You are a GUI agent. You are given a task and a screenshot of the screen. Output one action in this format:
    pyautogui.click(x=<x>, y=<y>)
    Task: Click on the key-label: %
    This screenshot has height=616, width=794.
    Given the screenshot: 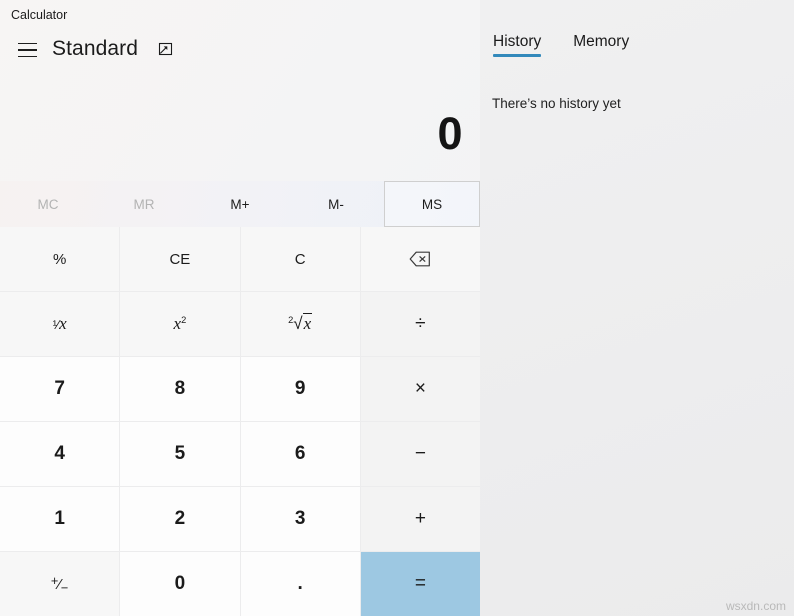 What is the action you would take?
    pyautogui.click(x=59, y=259)
    